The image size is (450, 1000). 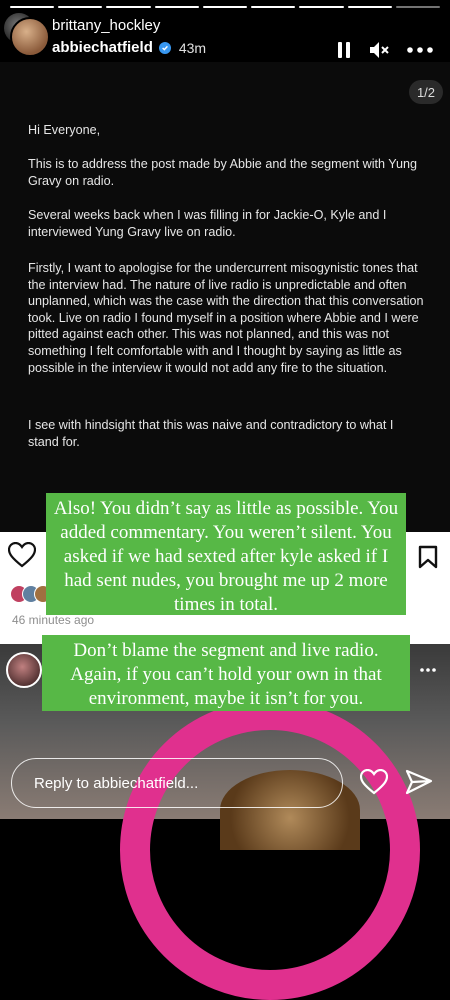 I want to click on speaker-muted-icon, so click(x=379, y=50).